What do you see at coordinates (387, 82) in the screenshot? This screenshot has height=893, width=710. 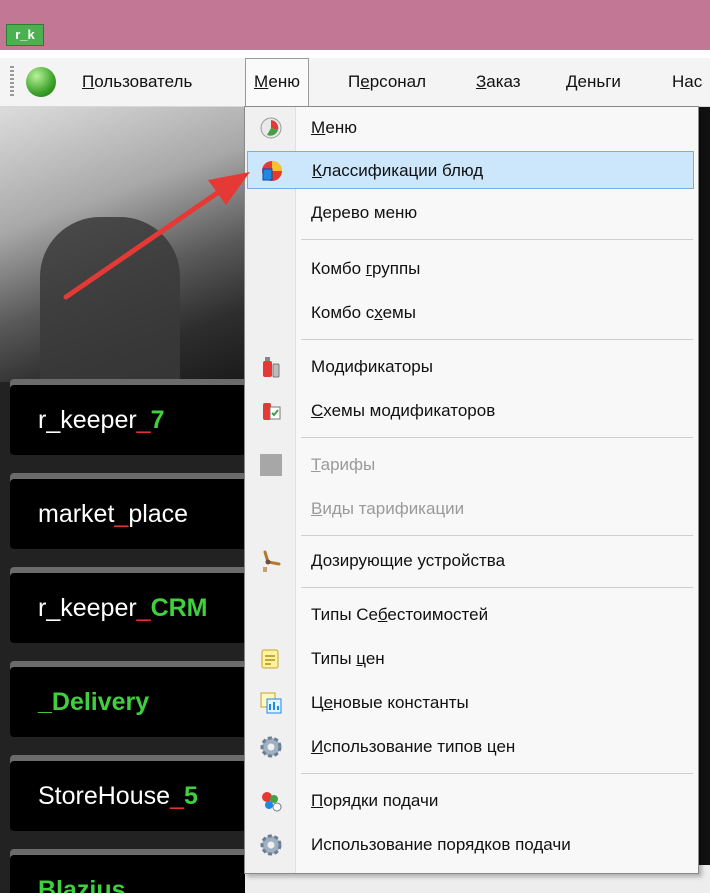 I see `menu-staff: Персонал` at bounding box center [387, 82].